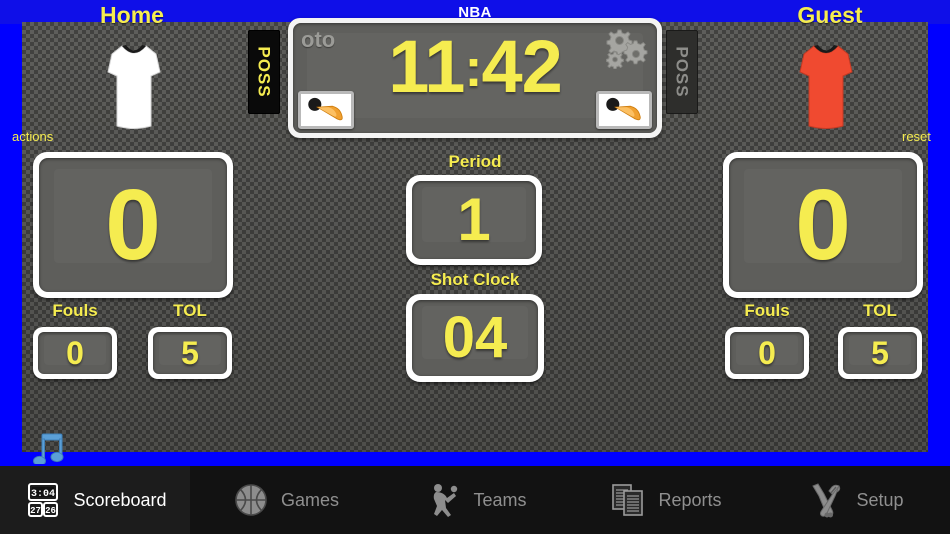  Describe the element at coordinates (120, 499) in the screenshot. I see `tab-scoreboard-label: Scoreboard` at that location.